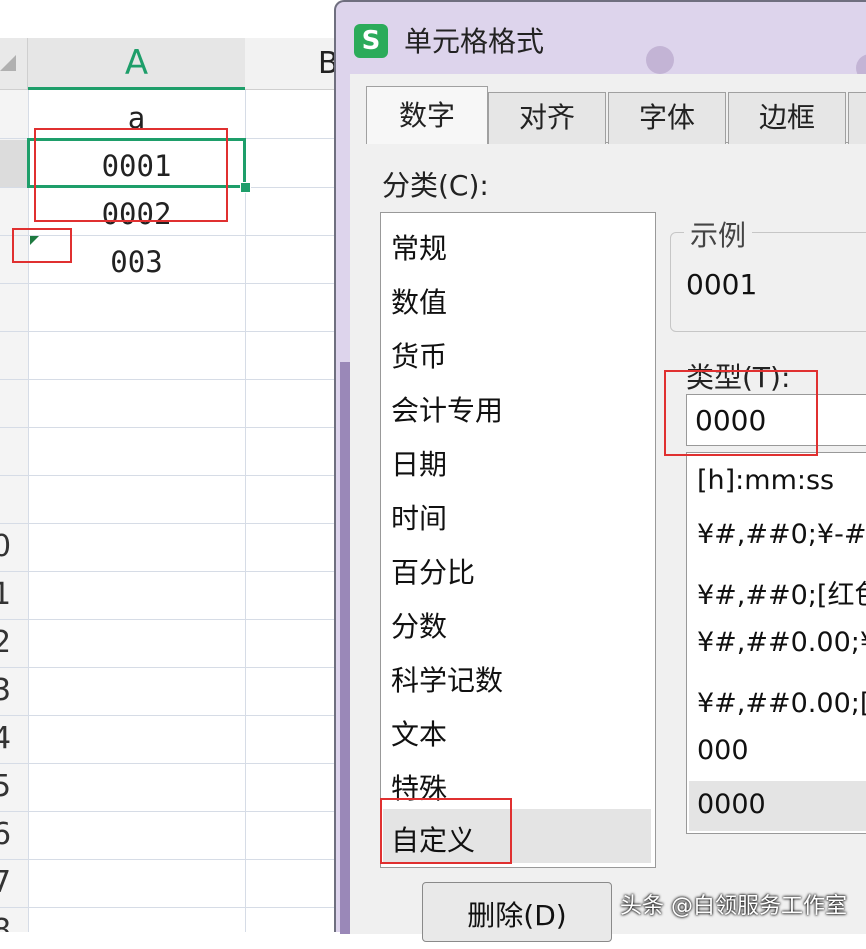  What do you see at coordinates (6, 643) in the screenshot?
I see `row-number: 2` at bounding box center [6, 643].